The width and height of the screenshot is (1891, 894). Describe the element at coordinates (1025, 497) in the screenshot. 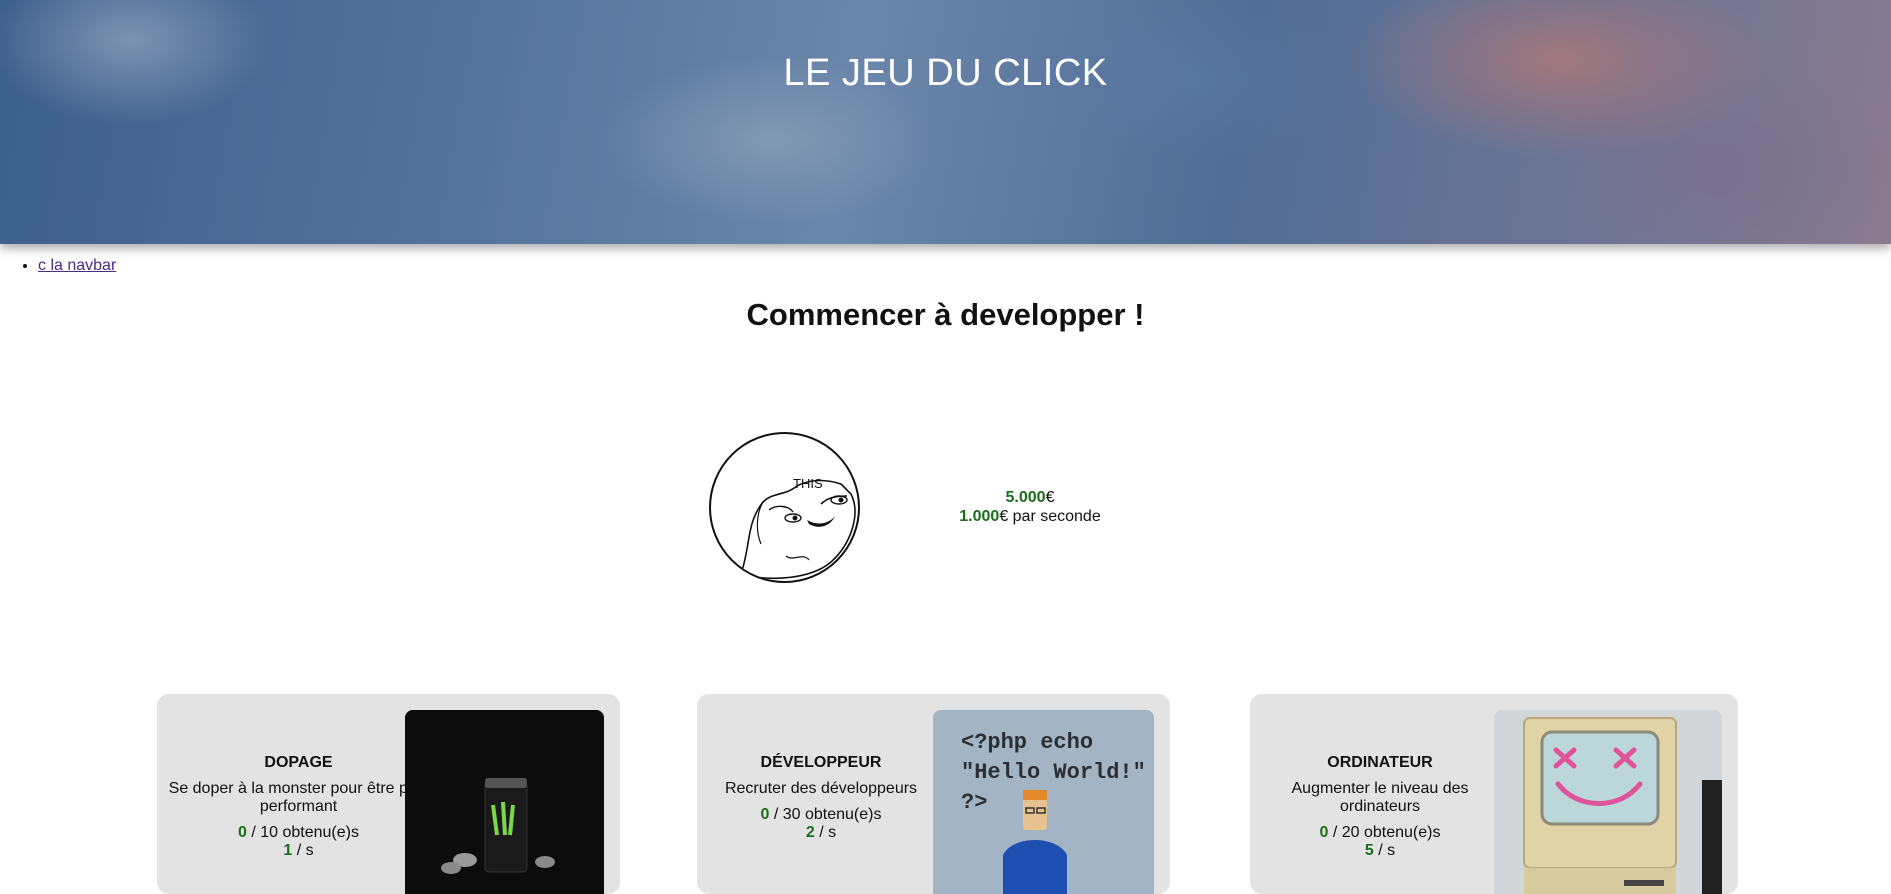

I see `money-value: 5.000` at that location.